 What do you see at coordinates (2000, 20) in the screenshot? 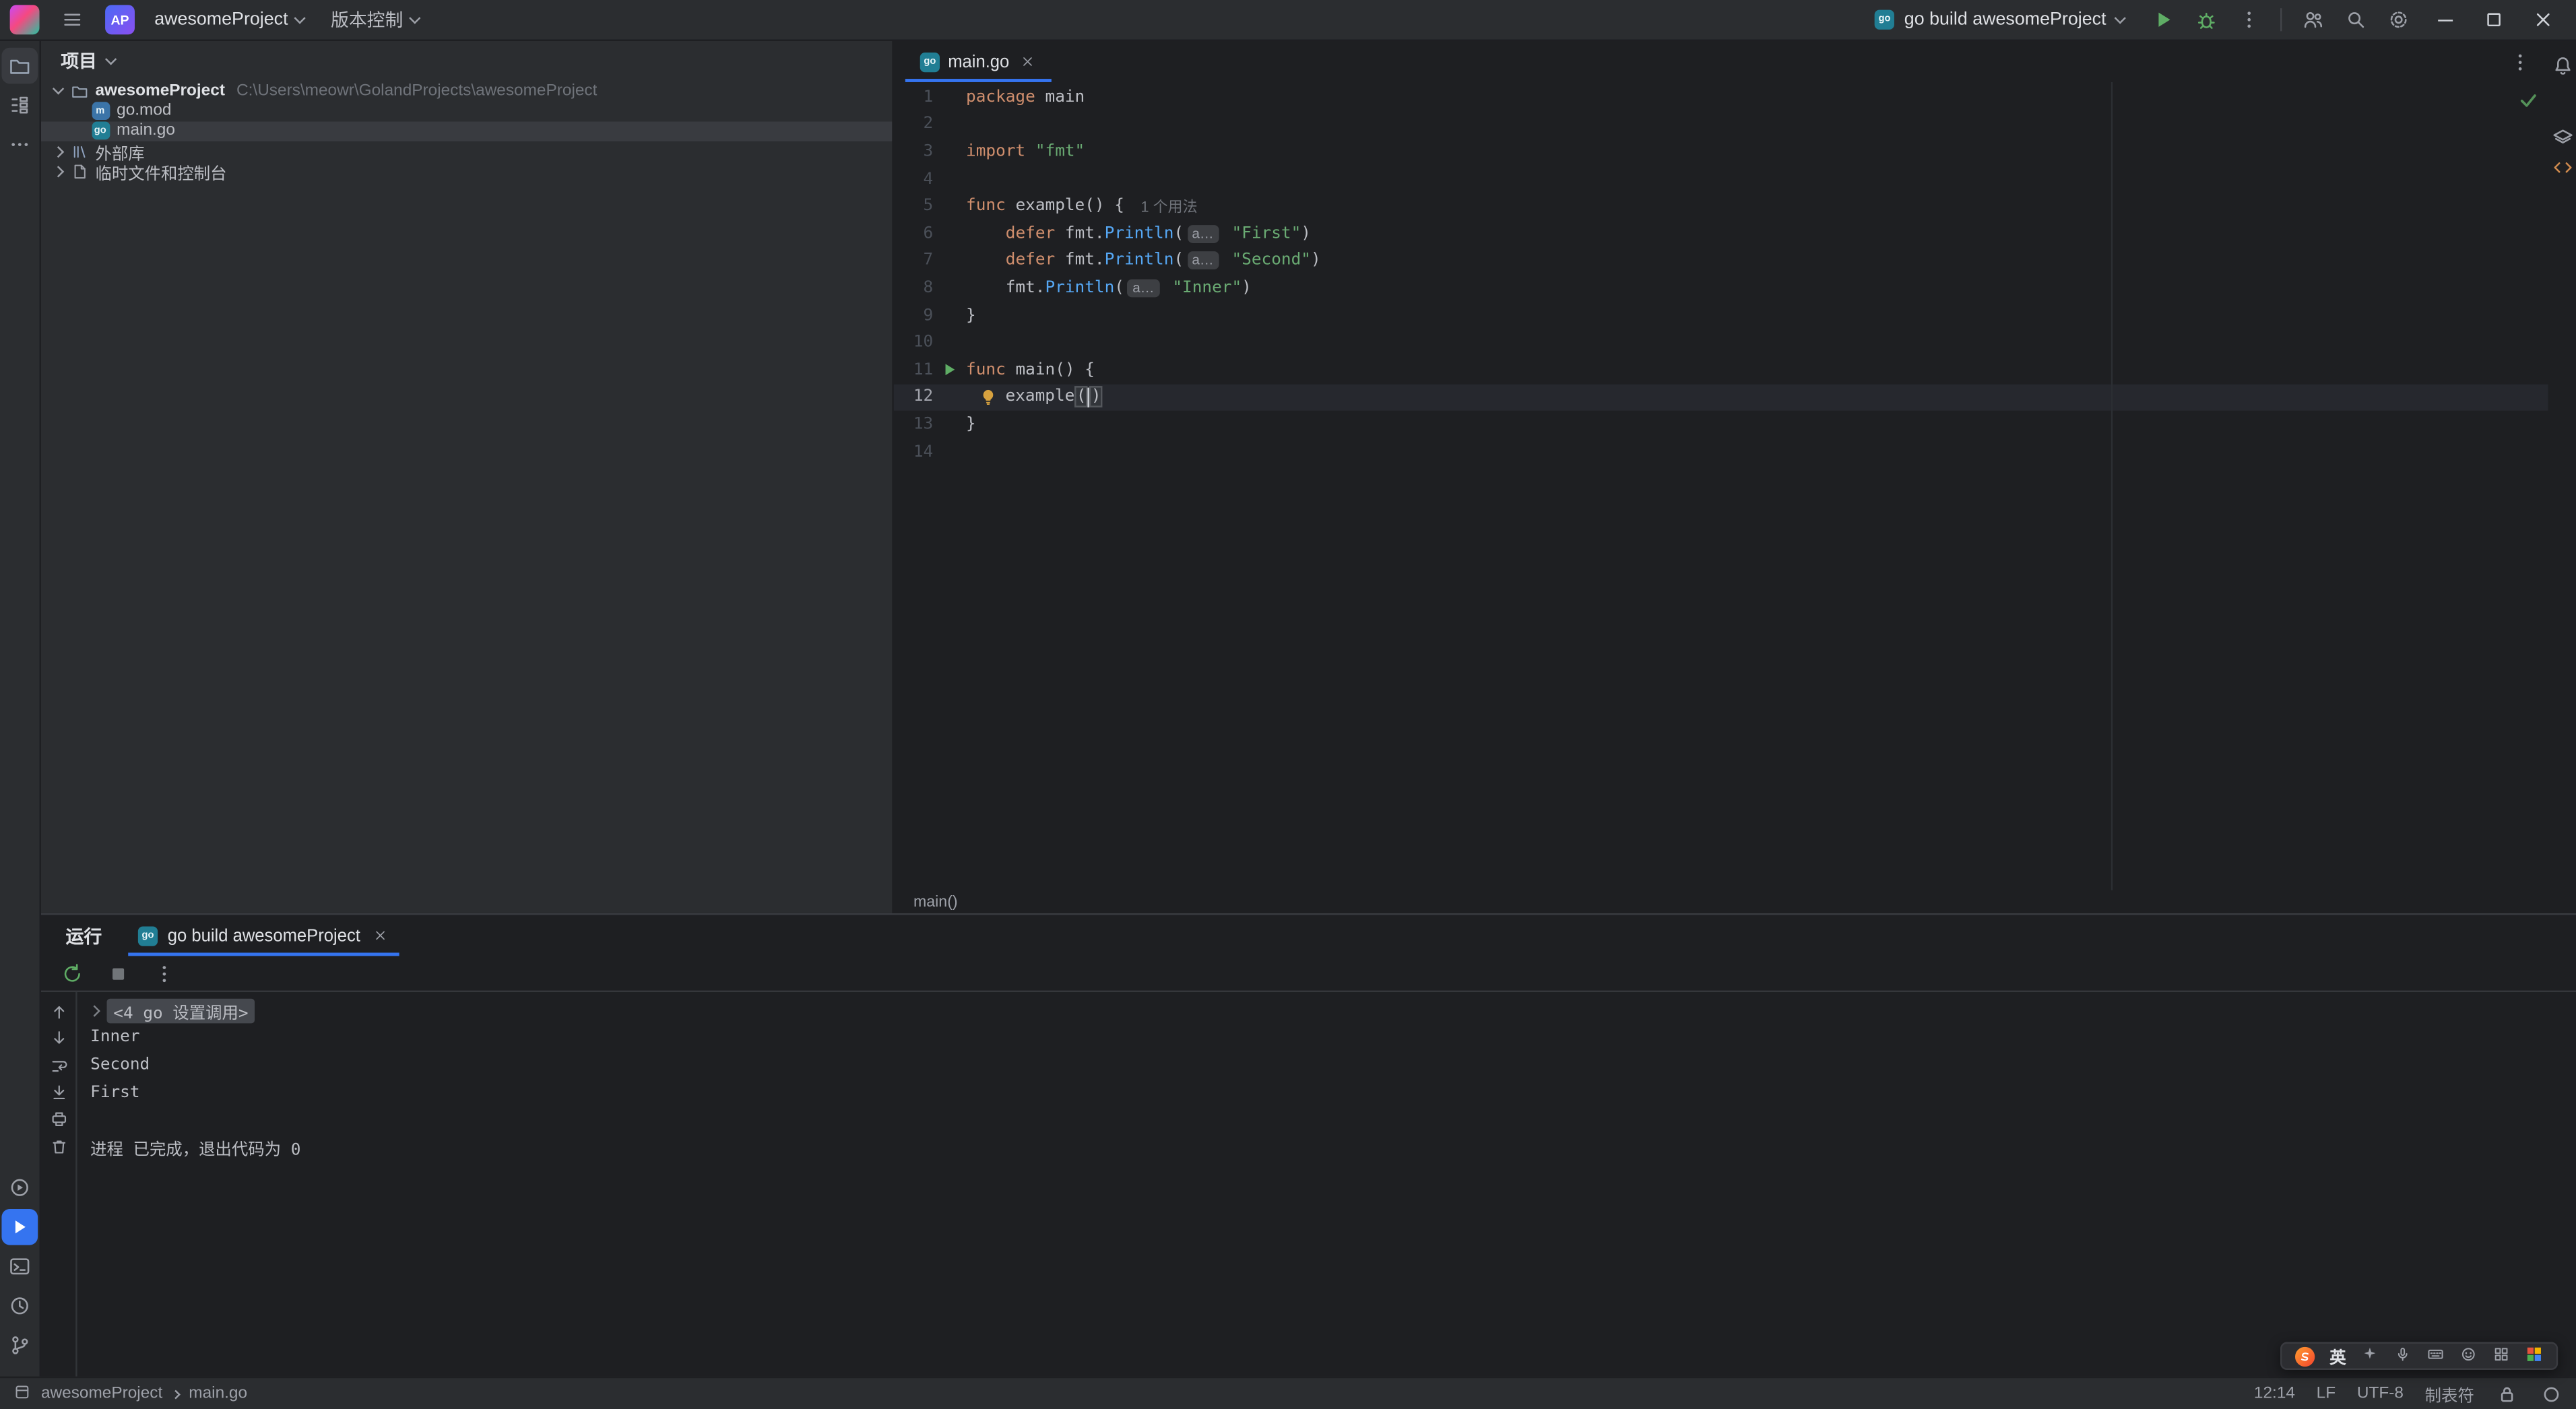
I see `run-config-selector: go go build awesomeProject` at bounding box center [2000, 20].